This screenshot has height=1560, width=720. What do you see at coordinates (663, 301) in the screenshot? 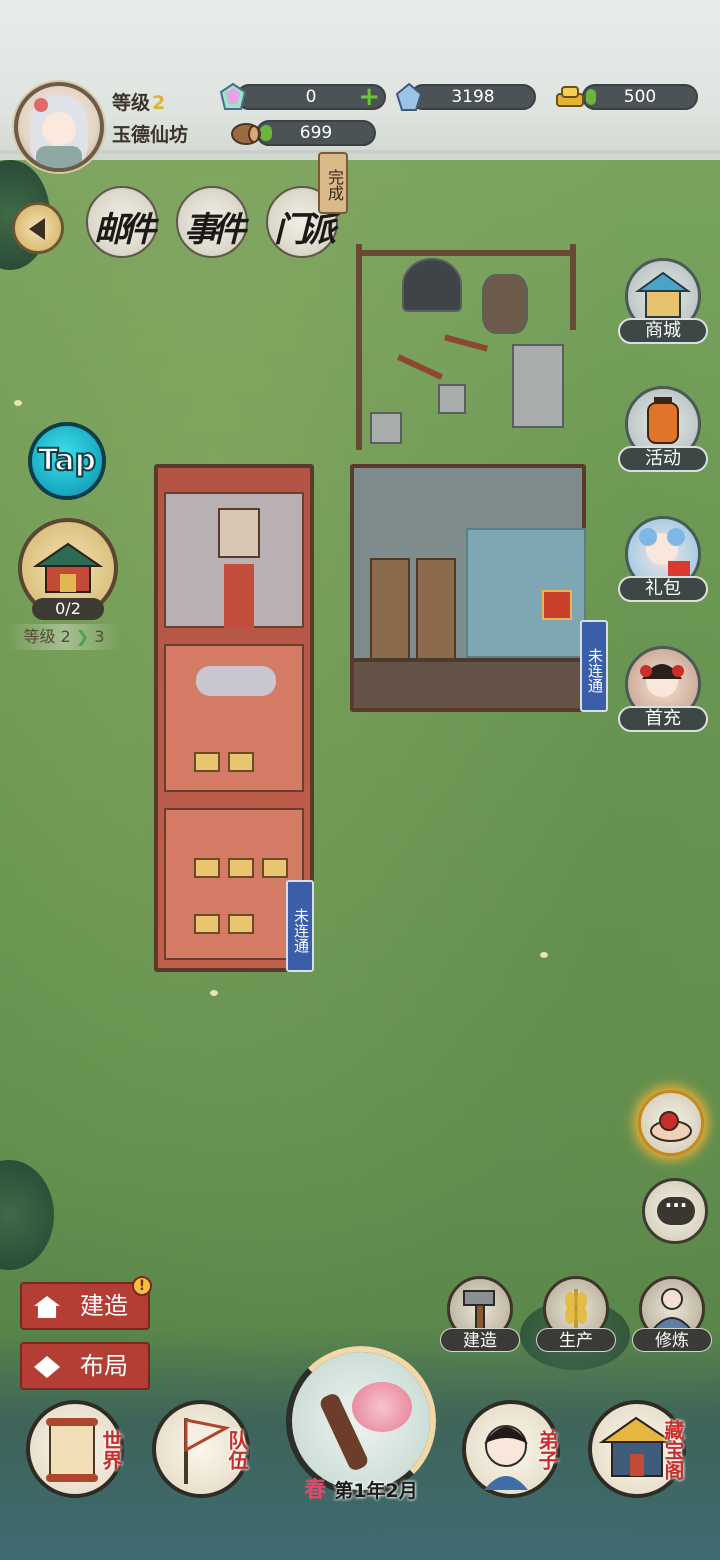
I see `shop-button: 商城` at bounding box center [663, 301].